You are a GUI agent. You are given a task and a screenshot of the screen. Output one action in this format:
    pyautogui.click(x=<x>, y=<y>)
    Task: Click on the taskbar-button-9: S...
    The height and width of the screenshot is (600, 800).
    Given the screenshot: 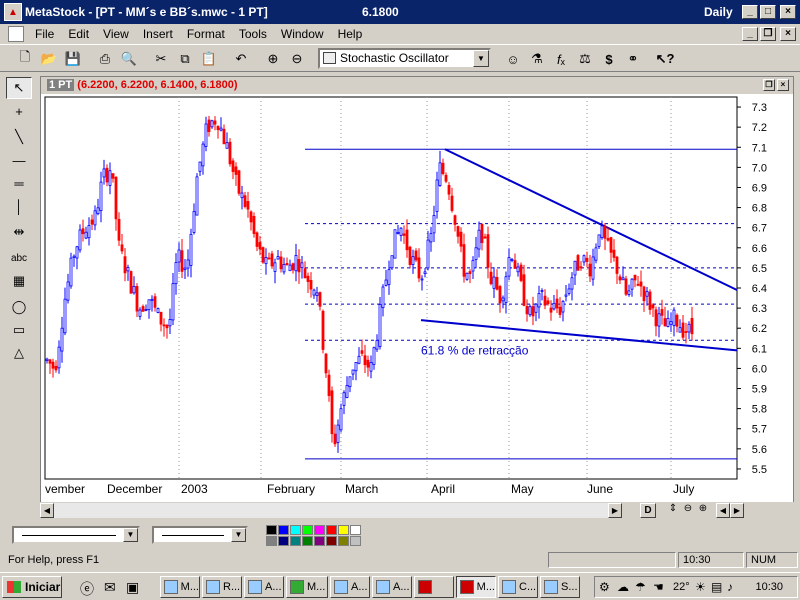 What is the action you would take?
    pyautogui.click(x=560, y=587)
    